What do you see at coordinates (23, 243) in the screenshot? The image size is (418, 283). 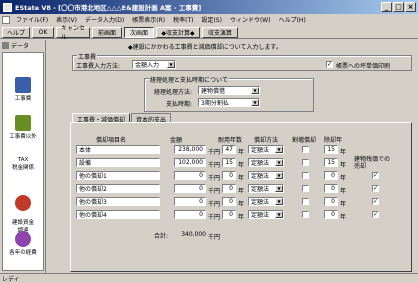 I see `sidebar-item-annual-expense: 各年の経費` at bounding box center [23, 243].